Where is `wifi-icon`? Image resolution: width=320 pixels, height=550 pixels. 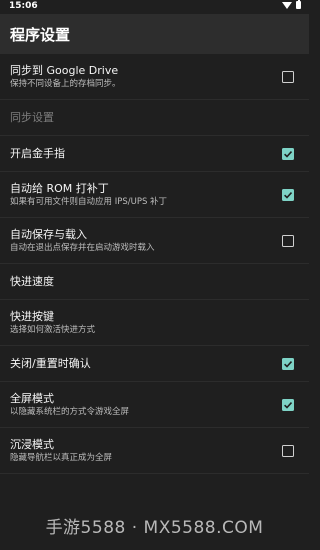
wifi-icon is located at coordinates (287, 5).